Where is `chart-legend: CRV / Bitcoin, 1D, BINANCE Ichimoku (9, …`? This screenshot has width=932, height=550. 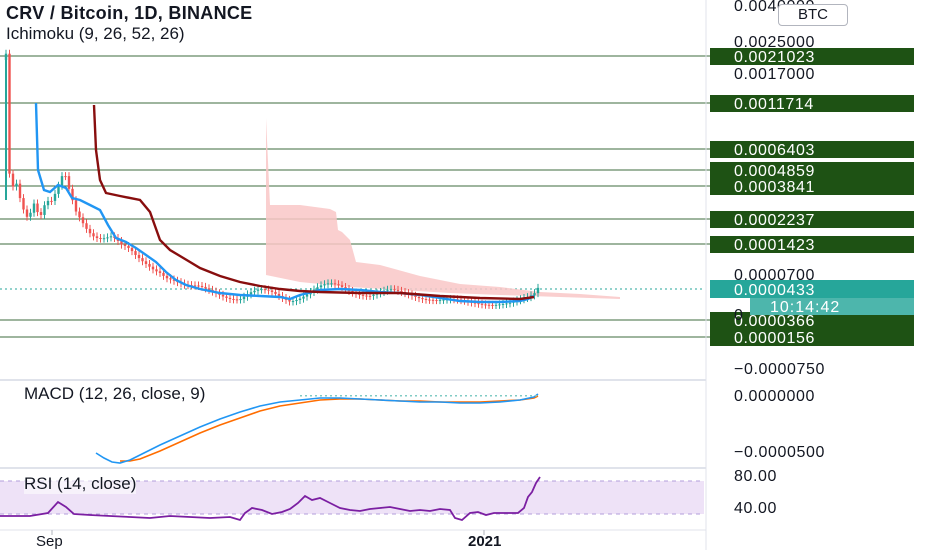 chart-legend: CRV / Bitcoin, 1D, BINANCE Ichimoku (9, … is located at coordinates (129, 23).